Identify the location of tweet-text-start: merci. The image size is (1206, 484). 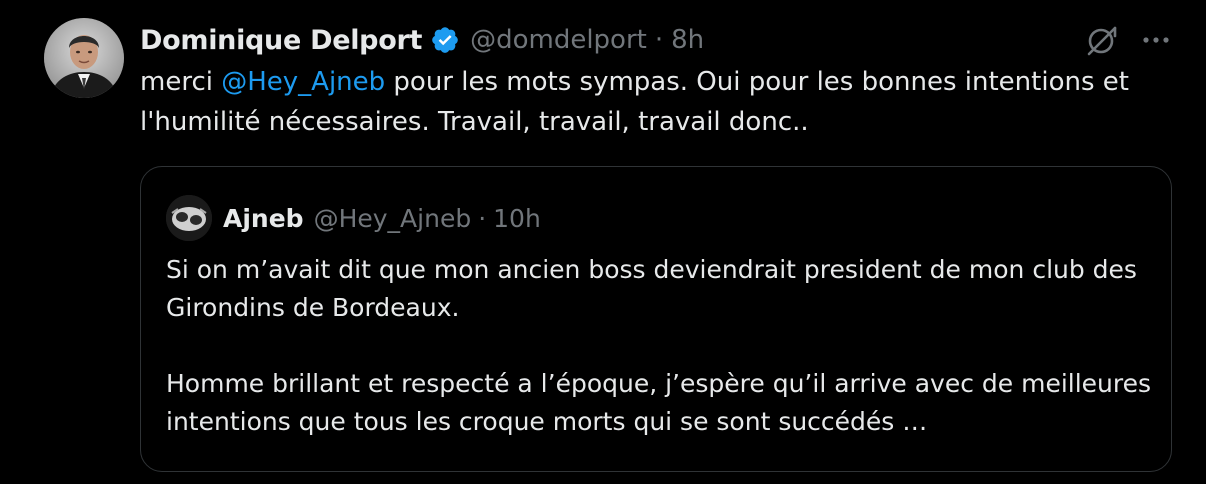
(181, 82).